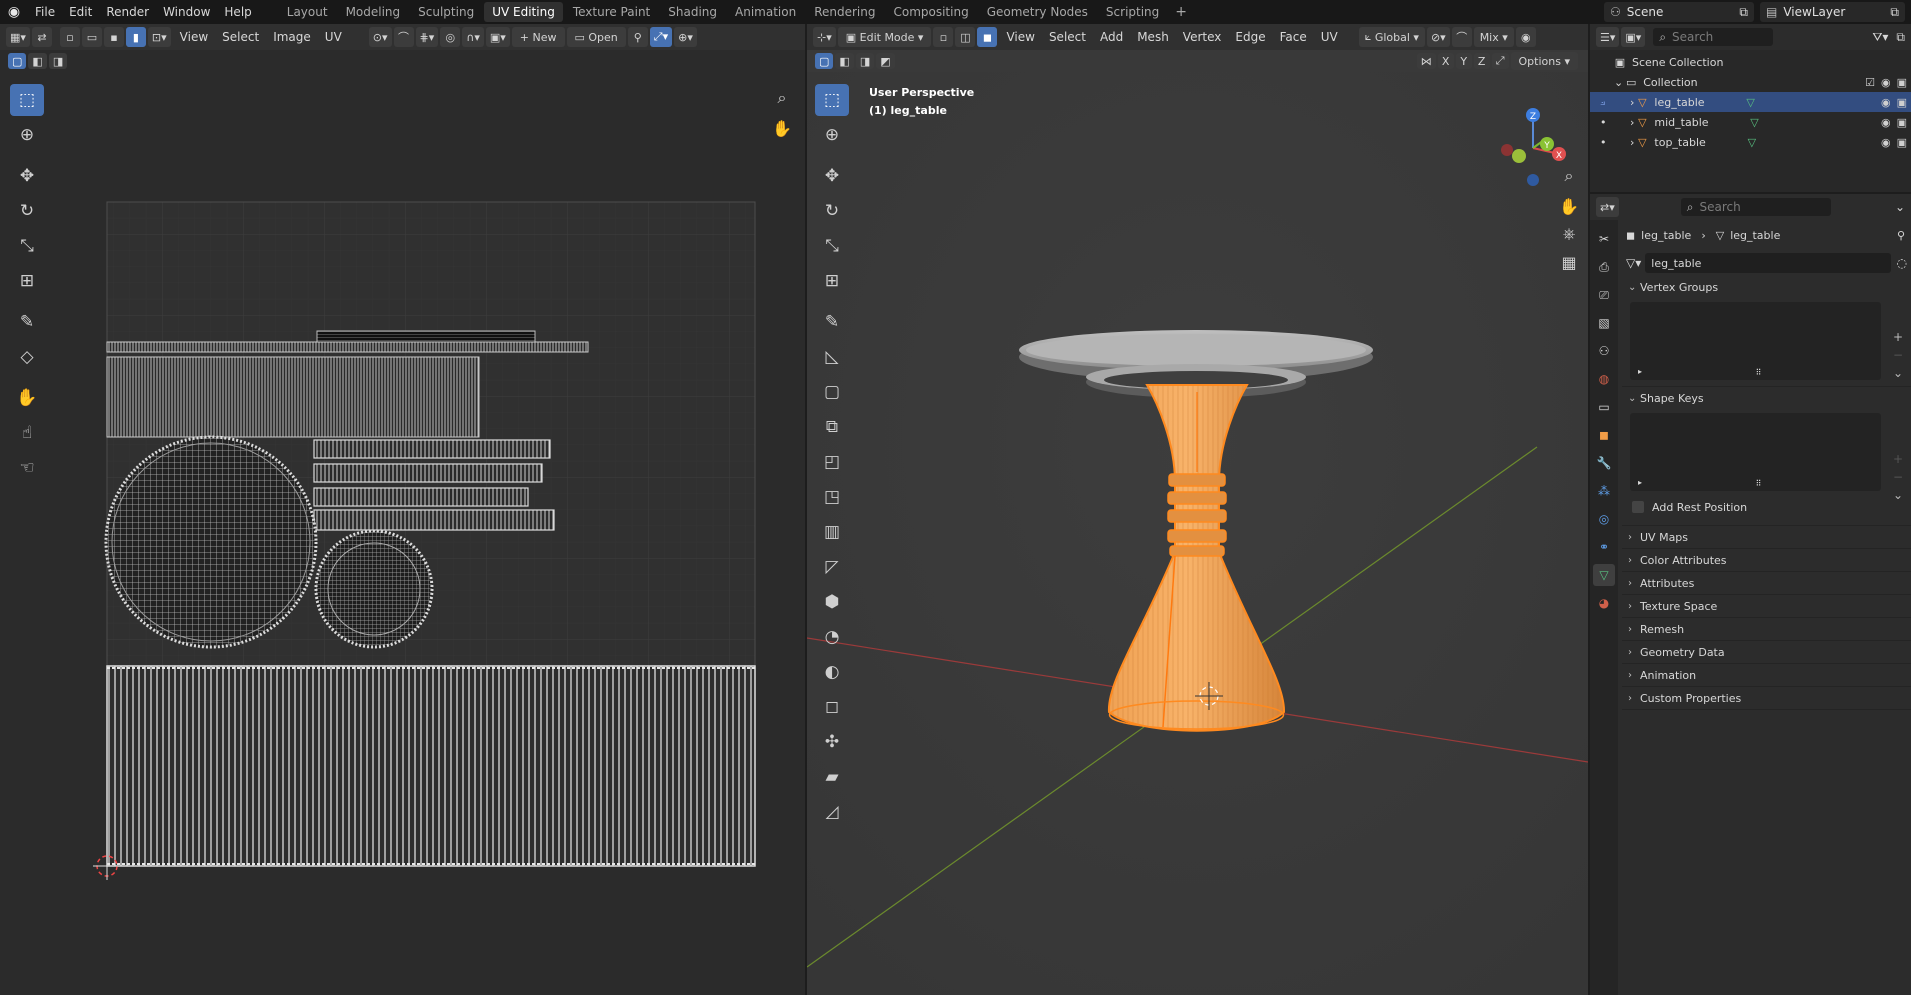 The height and width of the screenshot is (995, 1911). Describe the element at coordinates (69, 37) in the screenshot. I see `vertex-select-icon: ▫` at that location.